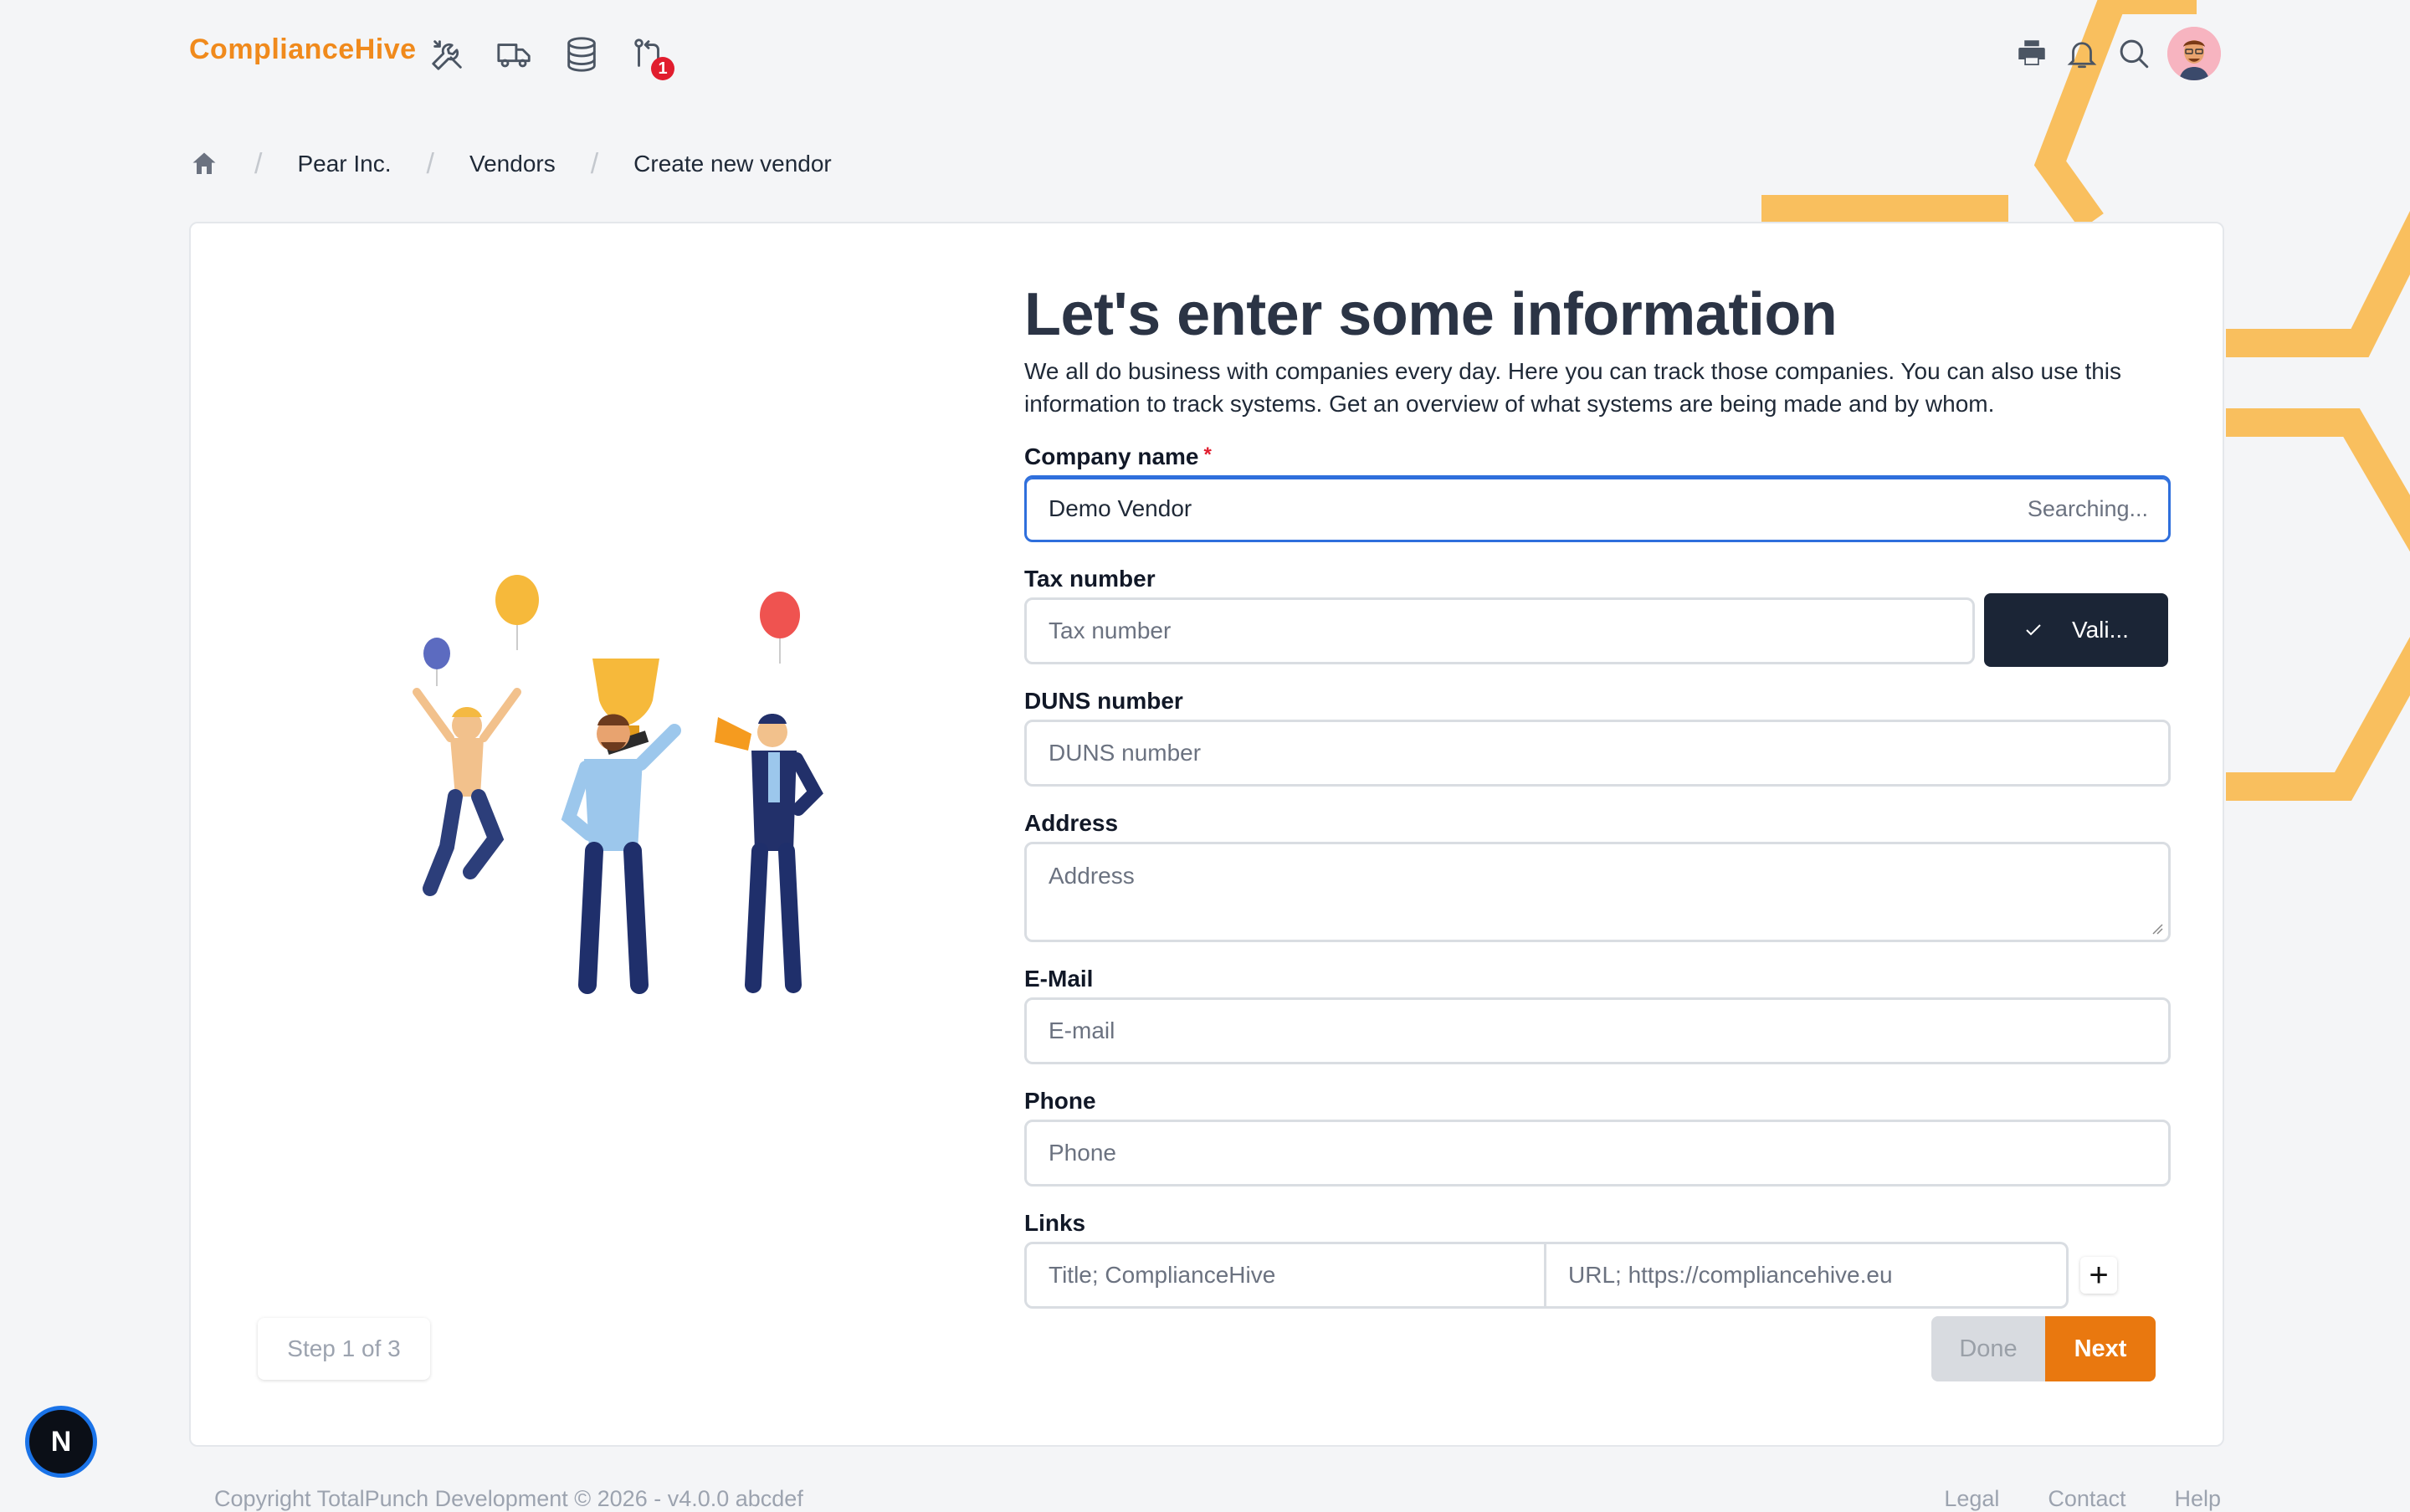 Image resolution: width=2410 pixels, height=1512 pixels. What do you see at coordinates (1597, 1031) in the screenshot?
I see `email-input: E-mail` at bounding box center [1597, 1031].